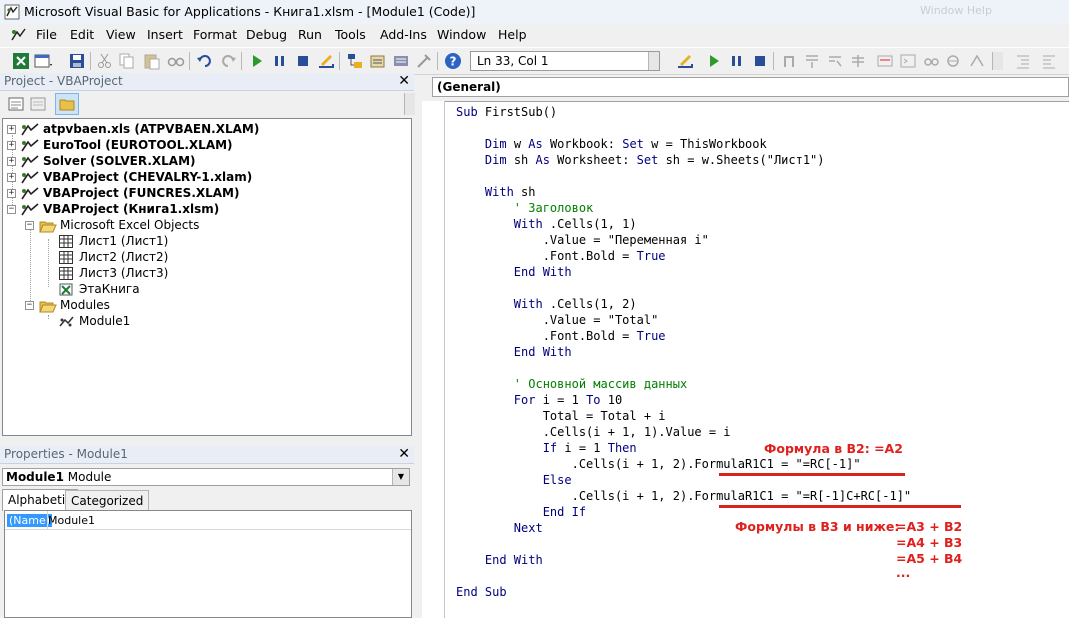 This screenshot has height=618, width=1069. Describe the element at coordinates (19, 35) in the screenshot. I see `vba-menu-icon` at that location.